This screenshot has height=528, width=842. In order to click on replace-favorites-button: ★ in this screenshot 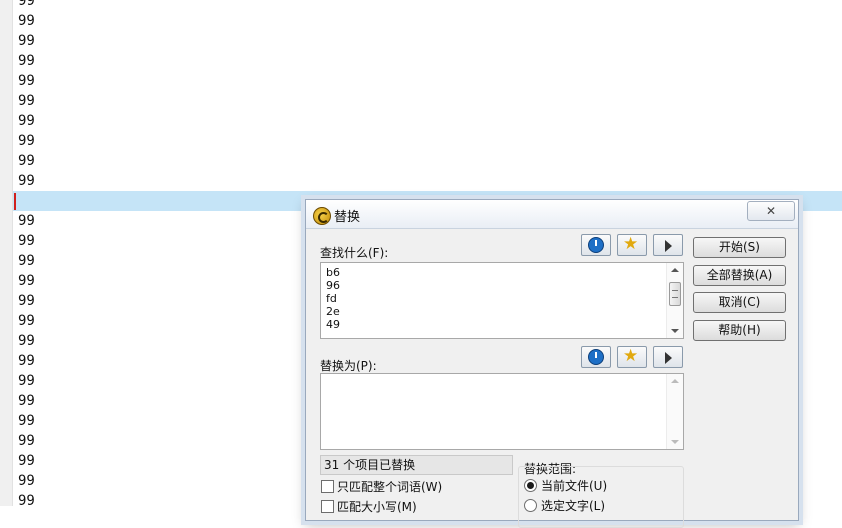, I will do `click(632, 357)`.